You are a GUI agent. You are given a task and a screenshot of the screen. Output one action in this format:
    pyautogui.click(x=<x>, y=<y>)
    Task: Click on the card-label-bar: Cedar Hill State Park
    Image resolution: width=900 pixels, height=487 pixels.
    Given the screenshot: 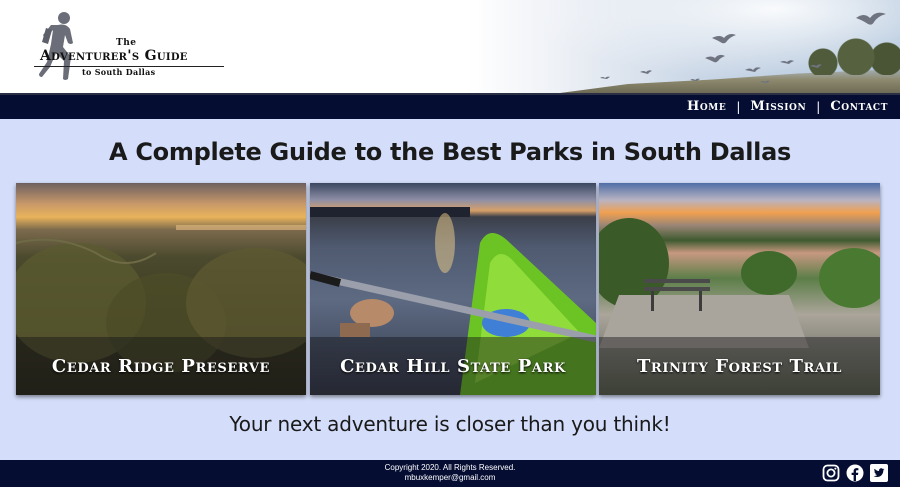 What is the action you would take?
    pyautogui.click(x=453, y=366)
    